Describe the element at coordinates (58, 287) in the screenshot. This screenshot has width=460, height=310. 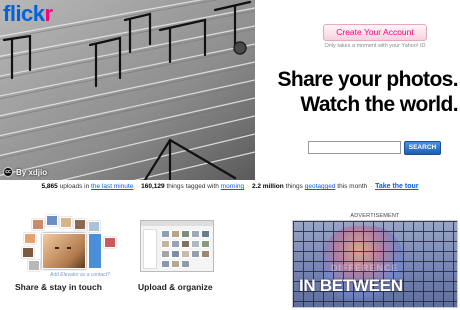
I see `share-feature-label: Share & stay in touch` at that location.